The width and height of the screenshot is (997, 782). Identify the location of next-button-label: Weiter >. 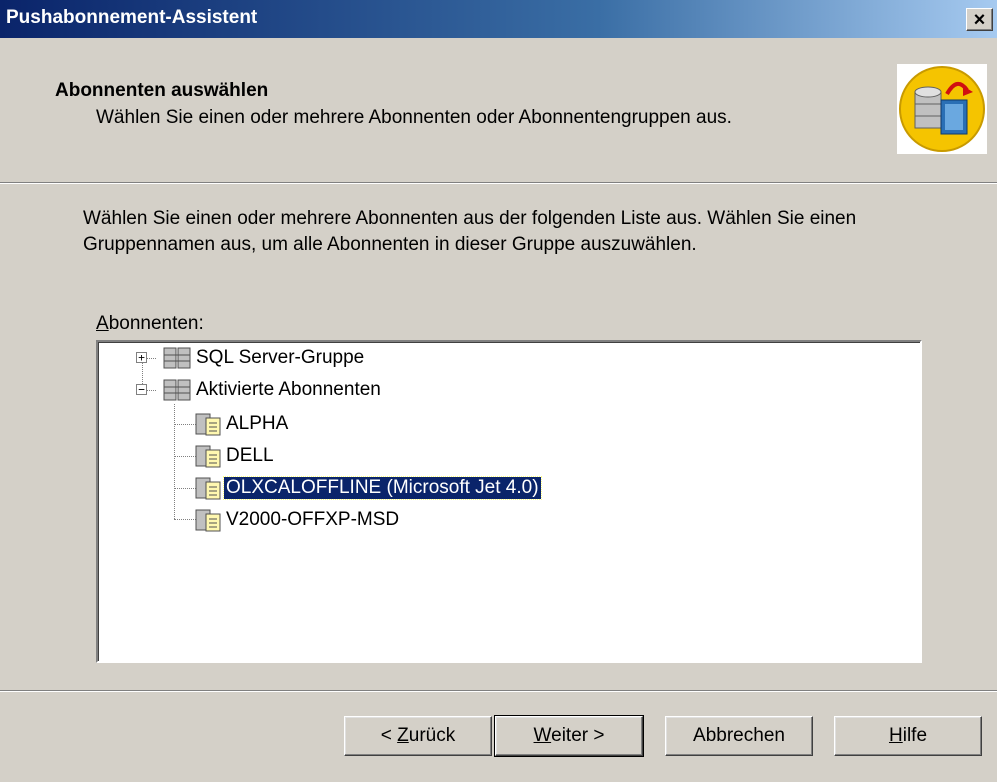
(569, 735).